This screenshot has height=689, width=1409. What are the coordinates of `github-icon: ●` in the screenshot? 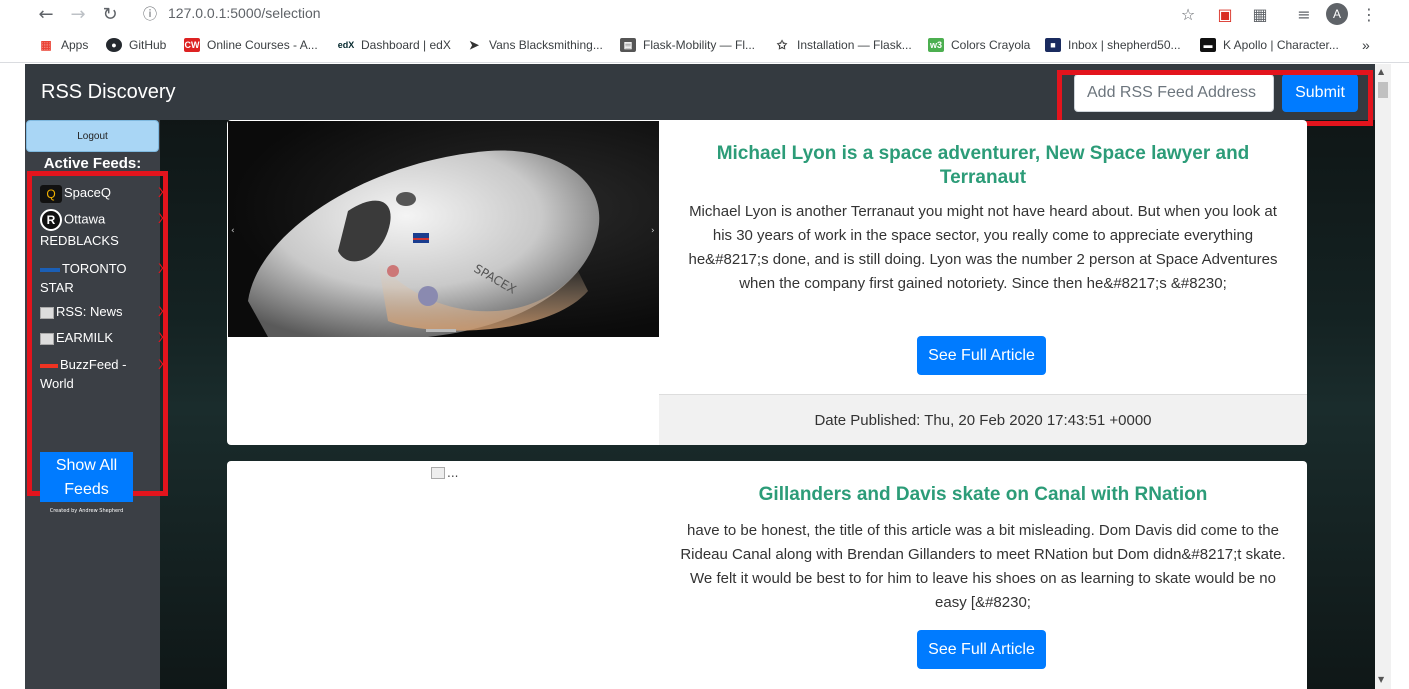 It's located at (114, 45).